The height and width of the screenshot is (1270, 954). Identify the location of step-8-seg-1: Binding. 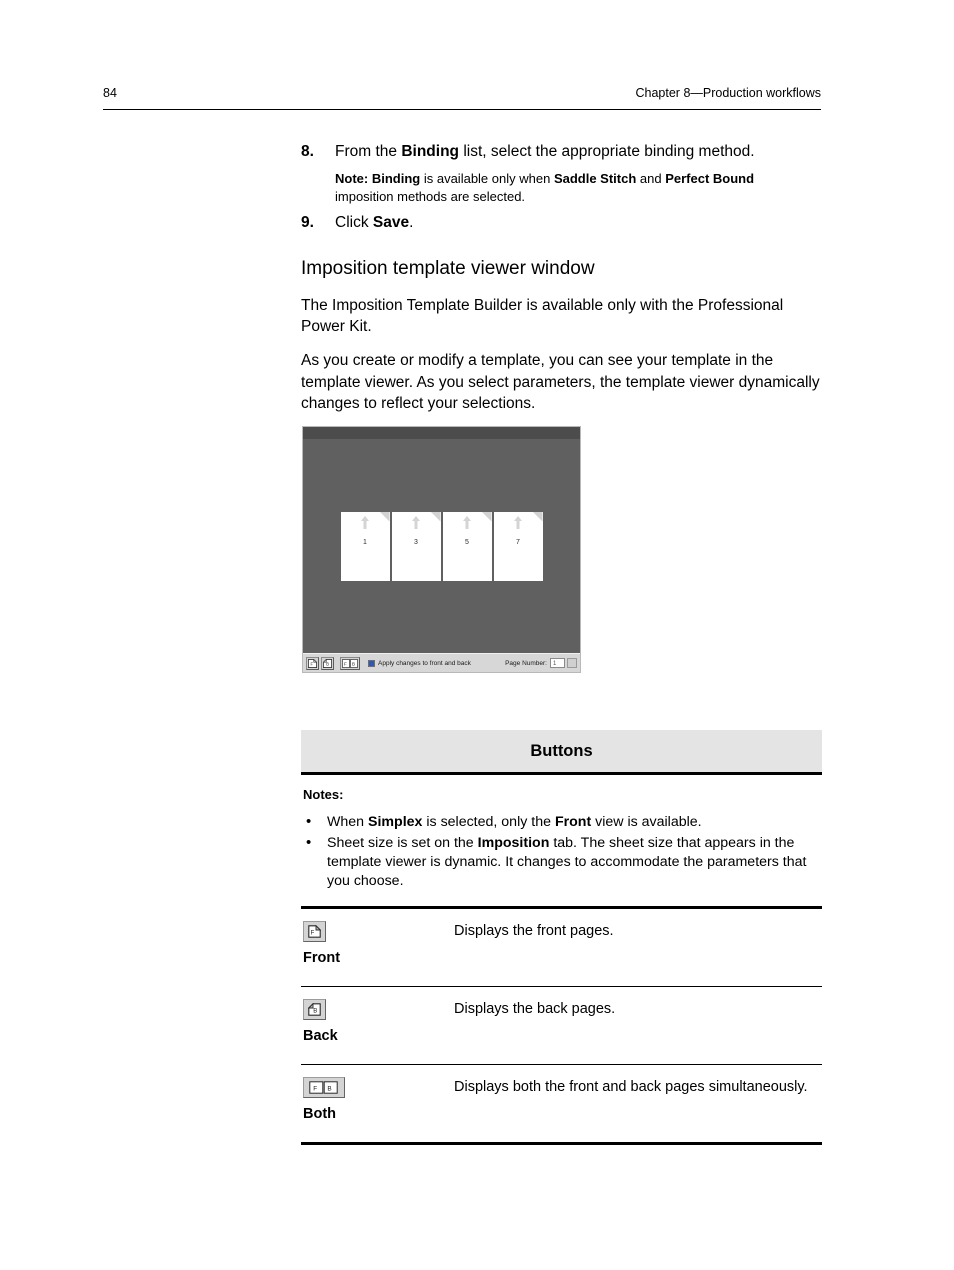
(430, 151).